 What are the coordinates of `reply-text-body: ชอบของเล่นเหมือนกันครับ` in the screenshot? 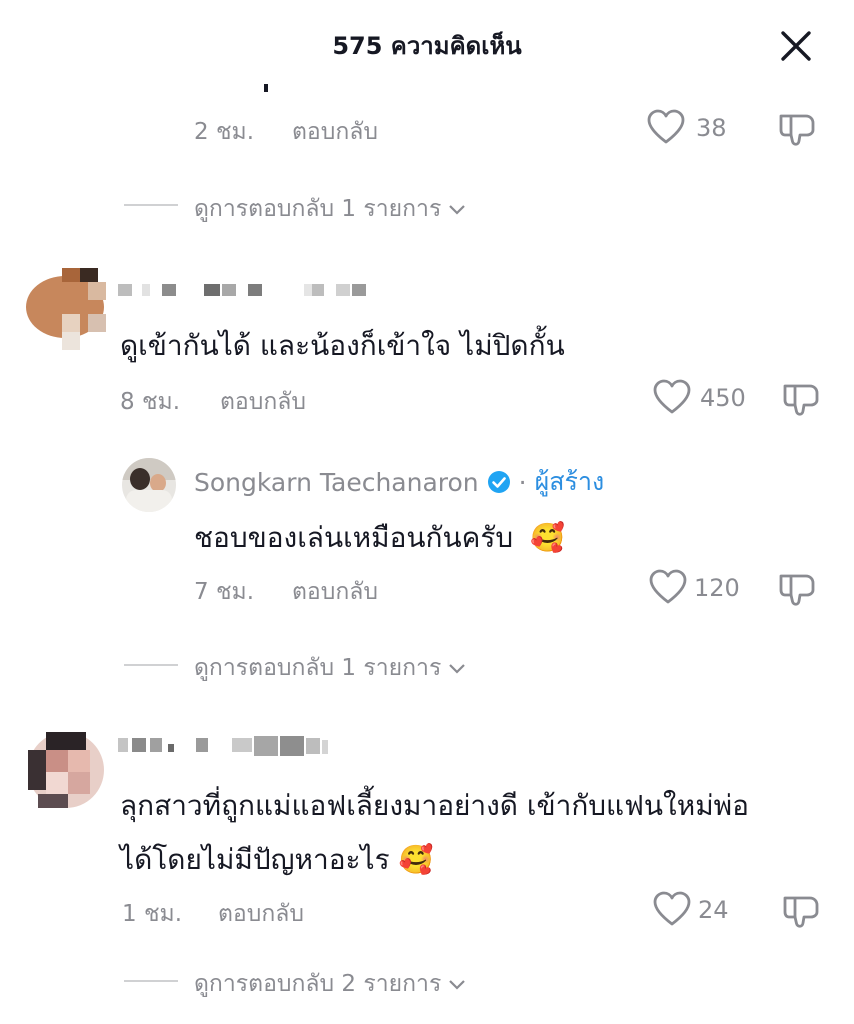 It's located at (354, 537).